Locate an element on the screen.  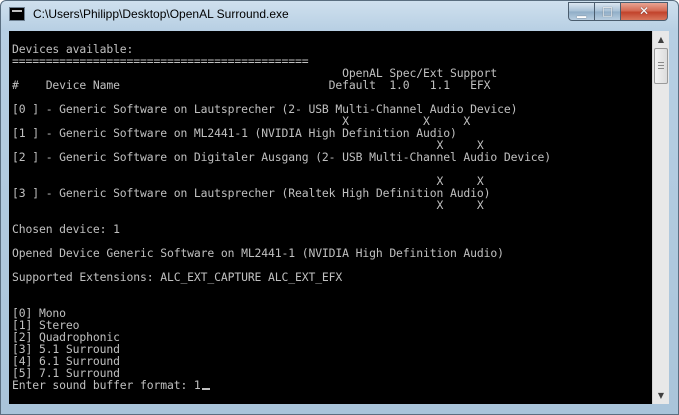
close-icon: ✕ is located at coordinates (644, 11).